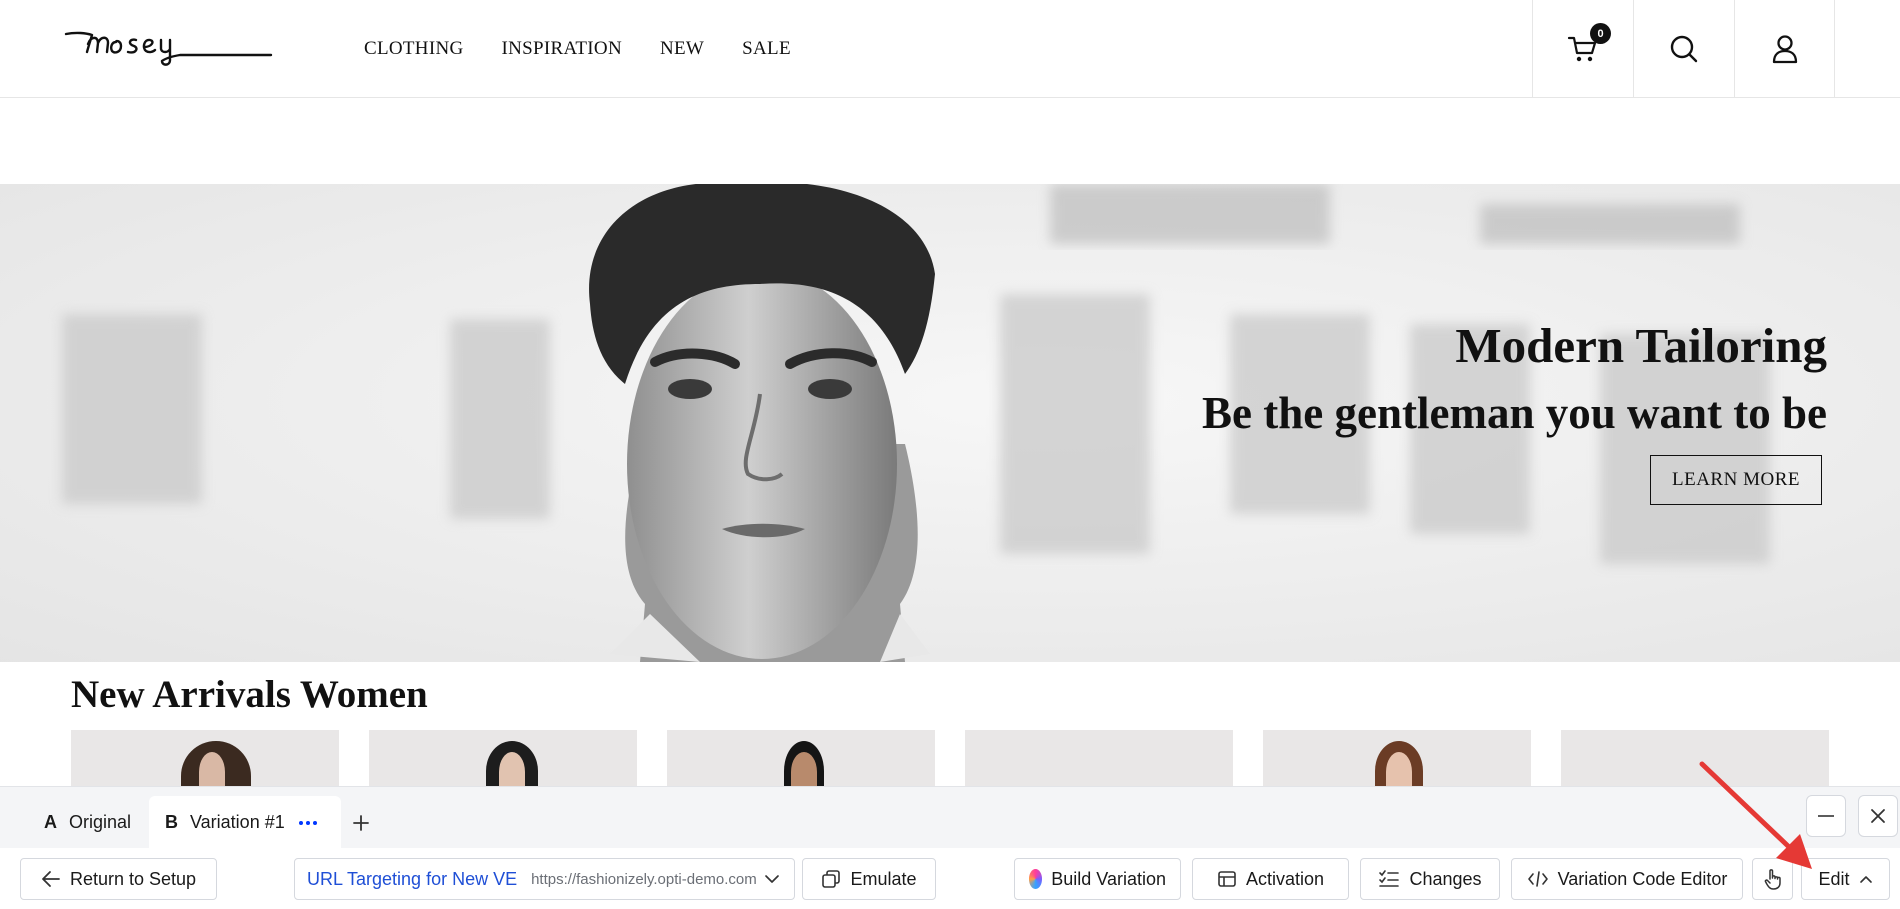 This screenshot has height=909, width=1900. I want to click on cart-button: 0, so click(1582, 49).